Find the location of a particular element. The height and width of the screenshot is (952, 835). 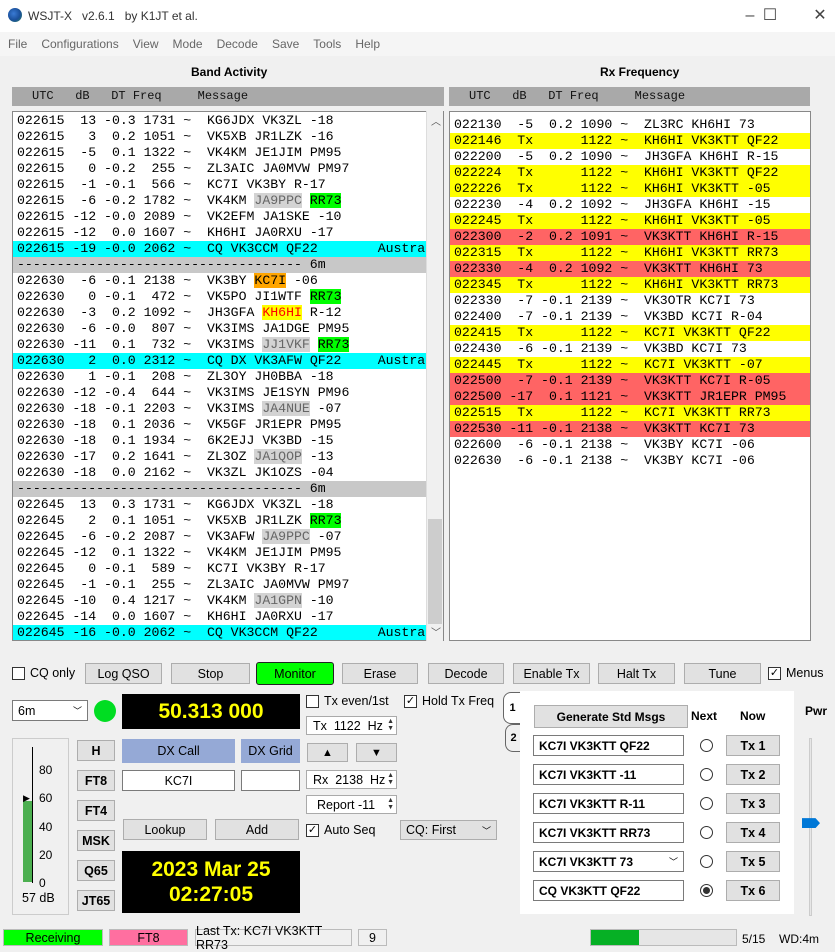

decode-row: 022615 3 0.2 1051 ~ VK5XB JR1LZK -16 is located at coordinates (228, 137).